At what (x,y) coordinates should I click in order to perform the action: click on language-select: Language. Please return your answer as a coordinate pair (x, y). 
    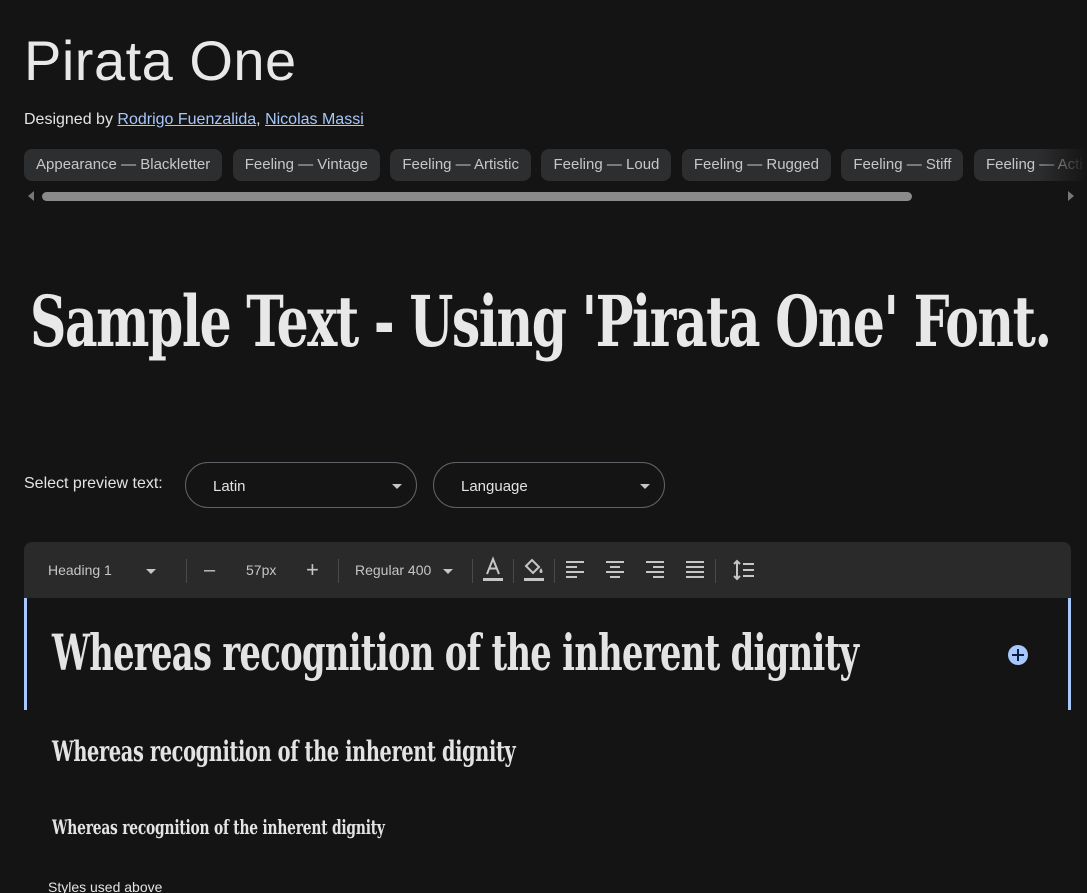
    Looking at the image, I should click on (549, 485).